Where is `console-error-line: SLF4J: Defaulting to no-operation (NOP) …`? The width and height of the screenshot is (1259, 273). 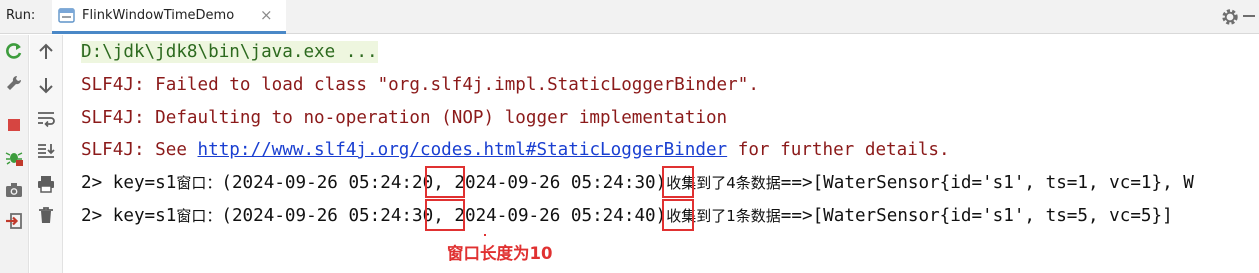 console-error-line: SLF4J: Defaulting to no-operation (NOP) … is located at coordinates (404, 118).